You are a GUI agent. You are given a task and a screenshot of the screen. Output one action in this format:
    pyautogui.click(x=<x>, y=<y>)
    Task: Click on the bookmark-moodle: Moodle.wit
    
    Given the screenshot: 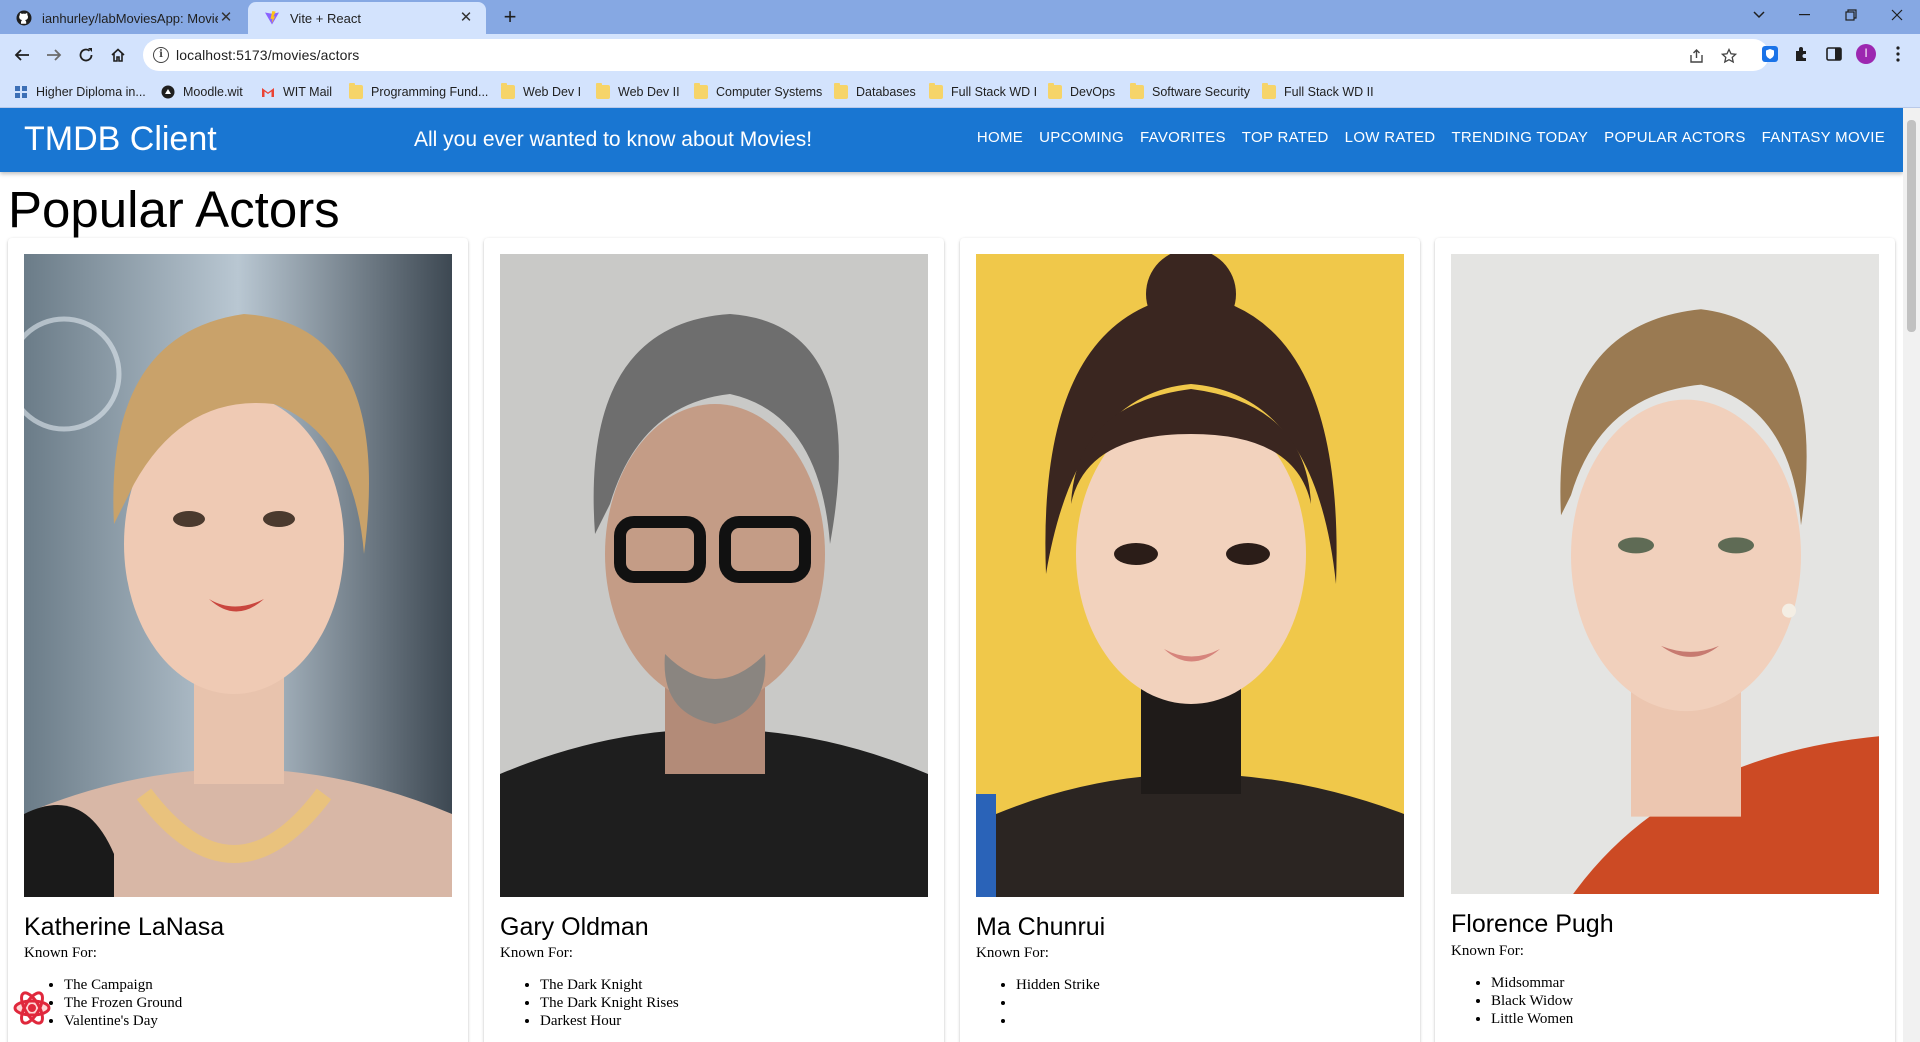 What is the action you would take?
    pyautogui.click(x=202, y=92)
    